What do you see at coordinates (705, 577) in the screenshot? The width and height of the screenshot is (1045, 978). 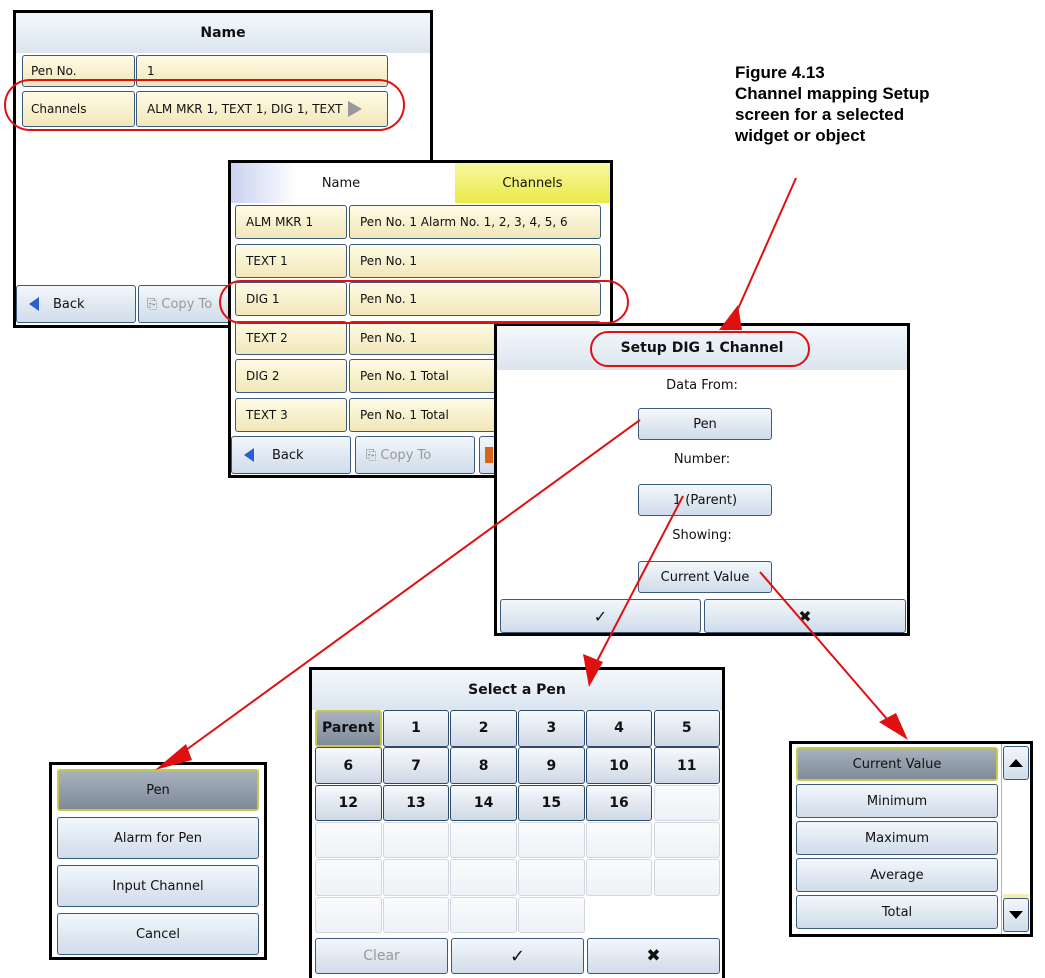 I see `showing-button: Current Value` at bounding box center [705, 577].